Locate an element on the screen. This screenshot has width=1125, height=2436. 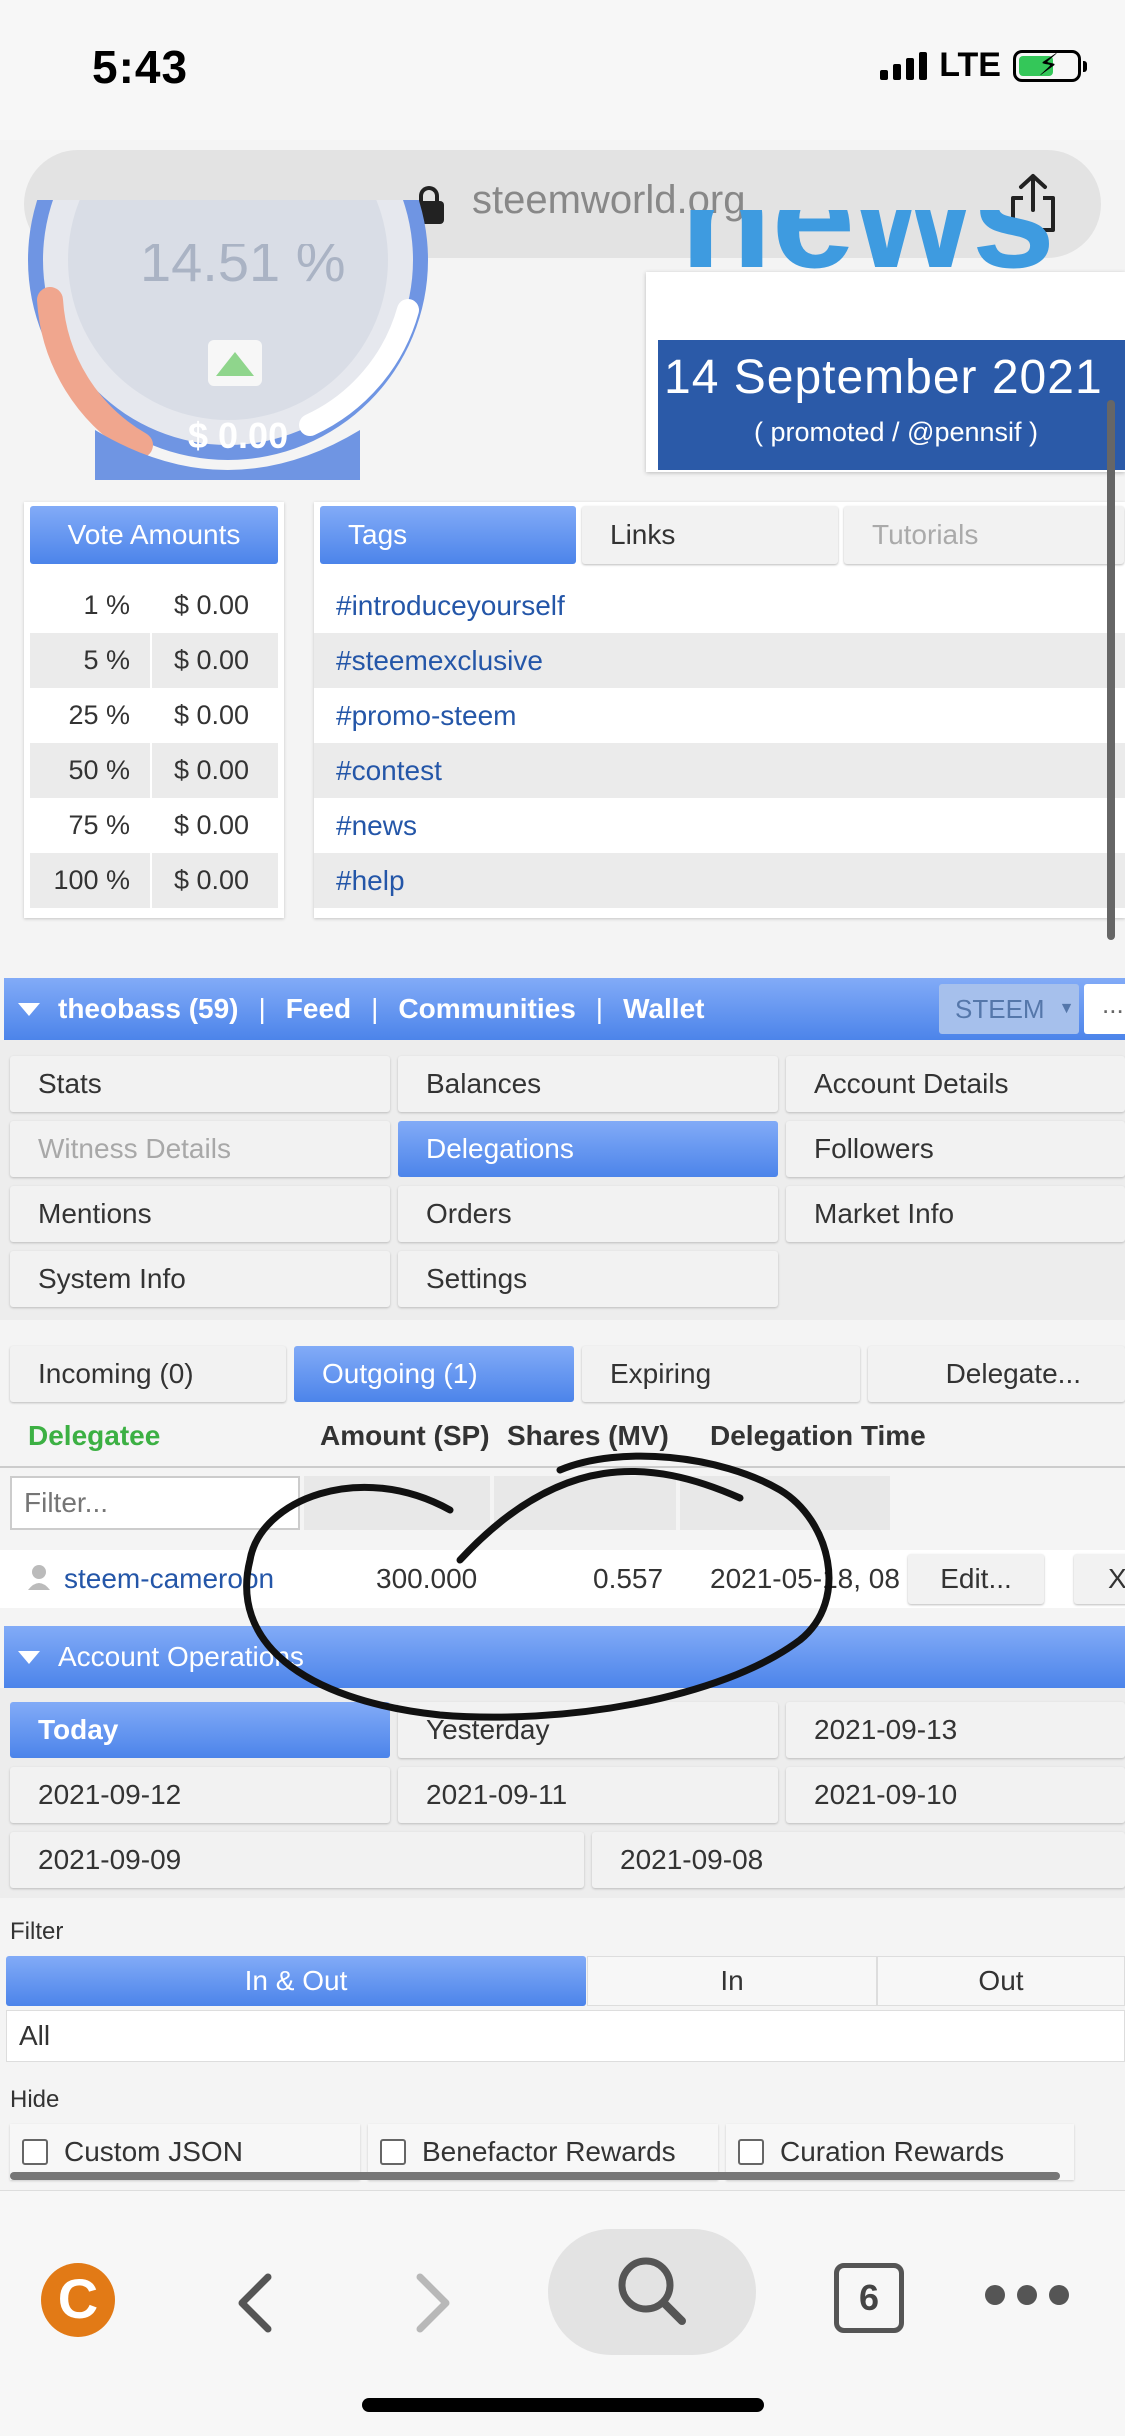
banner-news-text: news is located at coordinates (868, 254).